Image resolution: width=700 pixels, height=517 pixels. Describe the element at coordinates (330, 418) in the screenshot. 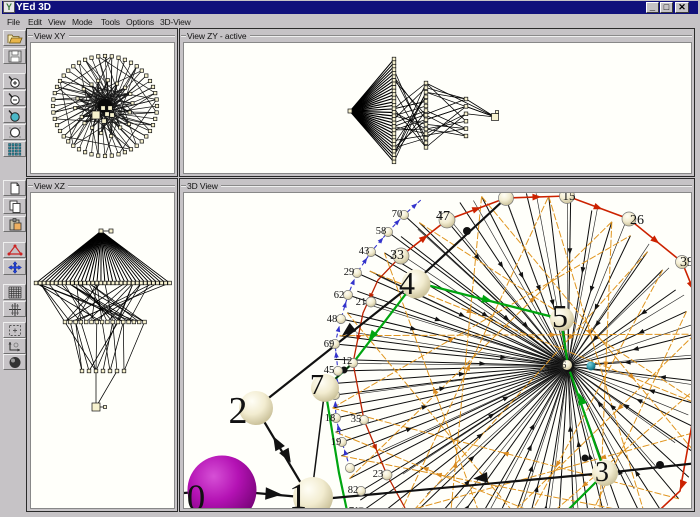

I see `svg-text: 18` at that location.